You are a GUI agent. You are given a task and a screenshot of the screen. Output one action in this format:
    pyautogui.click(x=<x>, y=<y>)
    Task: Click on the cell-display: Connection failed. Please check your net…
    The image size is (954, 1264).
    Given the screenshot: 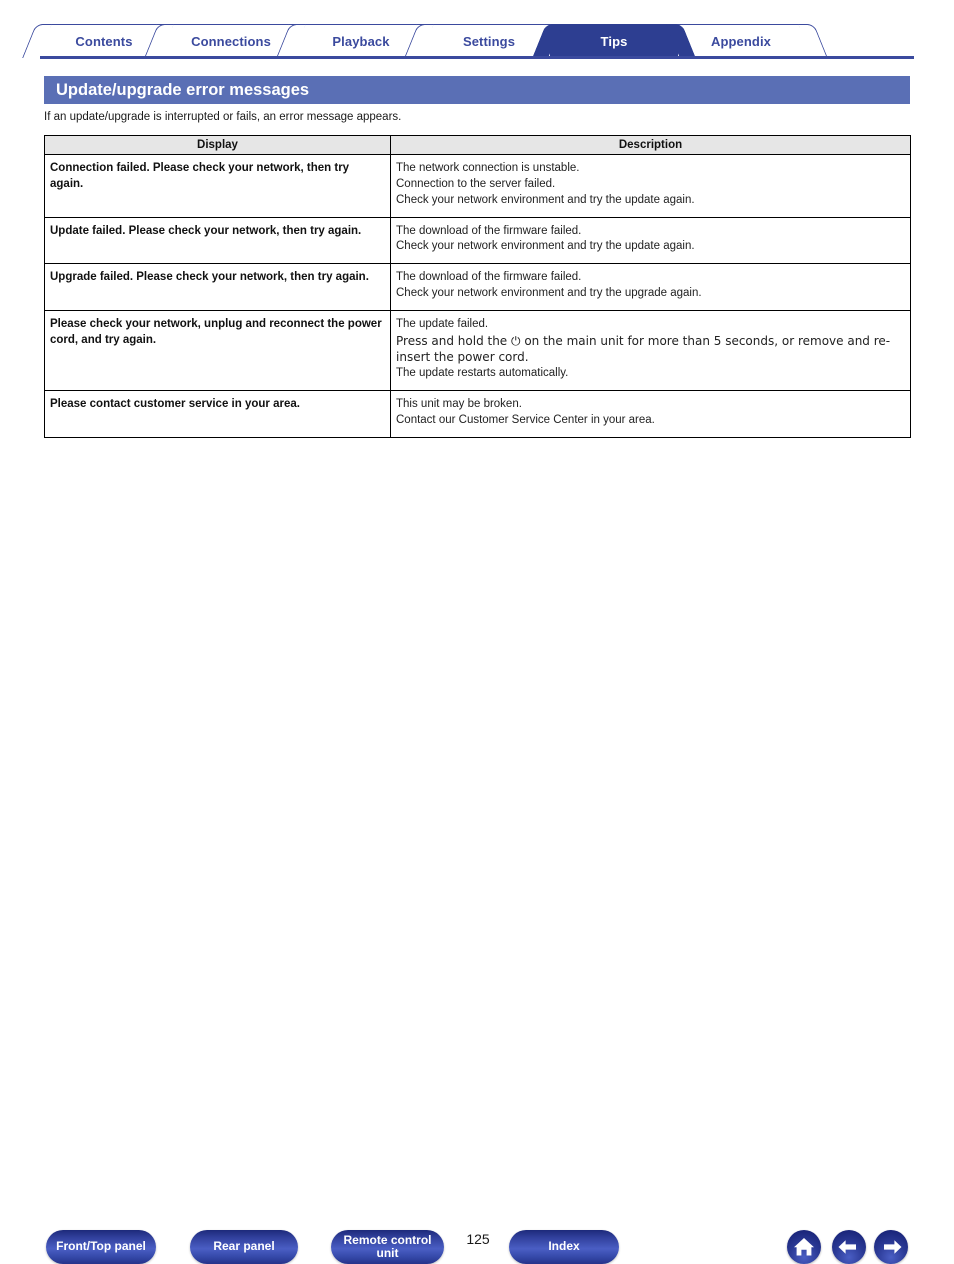 What is the action you would take?
    pyautogui.click(x=217, y=186)
    